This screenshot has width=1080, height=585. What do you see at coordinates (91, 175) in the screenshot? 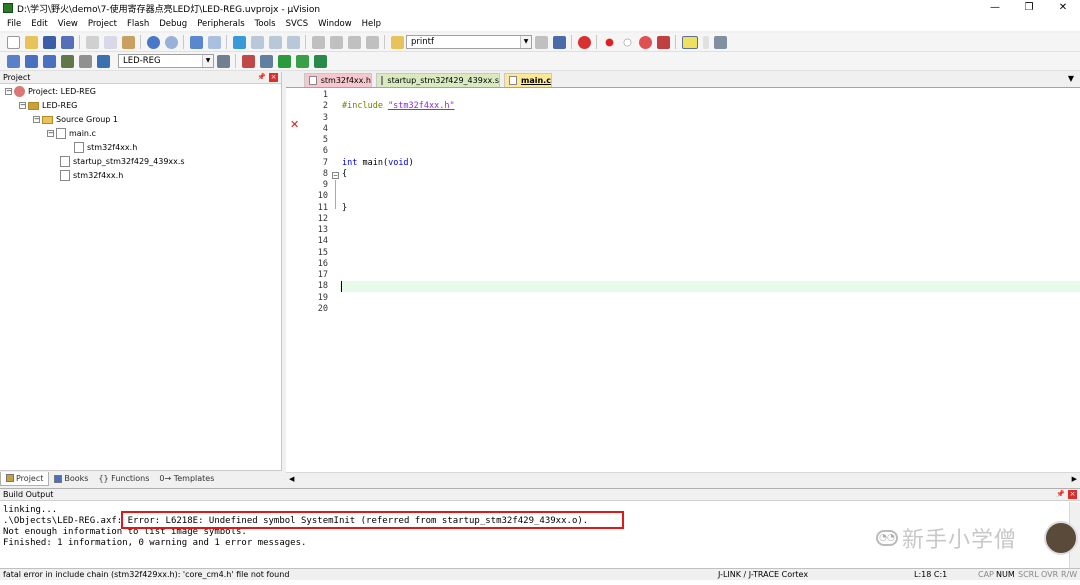
I see `tree-node-stm32-header: stm32f4xx.h` at bounding box center [91, 175].